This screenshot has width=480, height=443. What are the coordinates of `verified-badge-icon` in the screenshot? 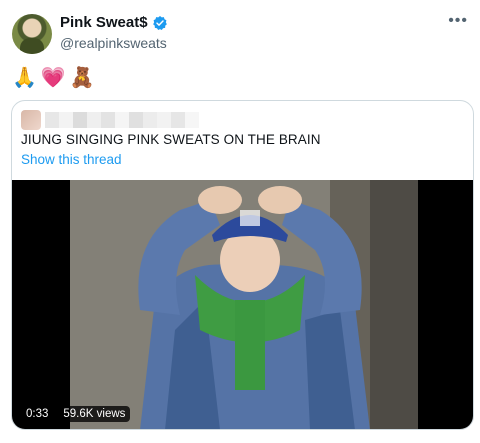 It's located at (160, 23).